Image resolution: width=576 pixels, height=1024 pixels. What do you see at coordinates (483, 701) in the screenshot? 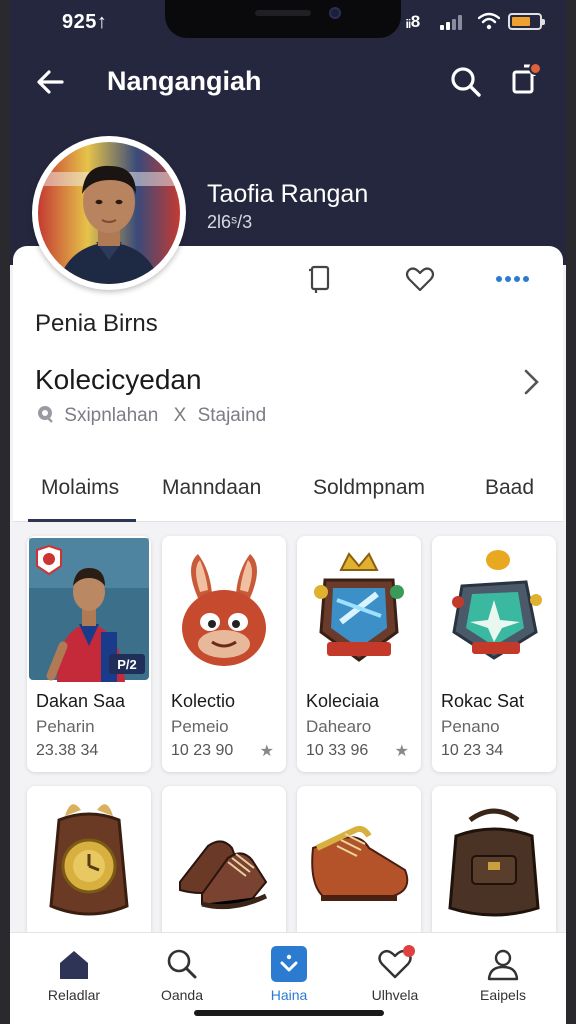
I see `item-name: Rokac Sat` at bounding box center [483, 701].